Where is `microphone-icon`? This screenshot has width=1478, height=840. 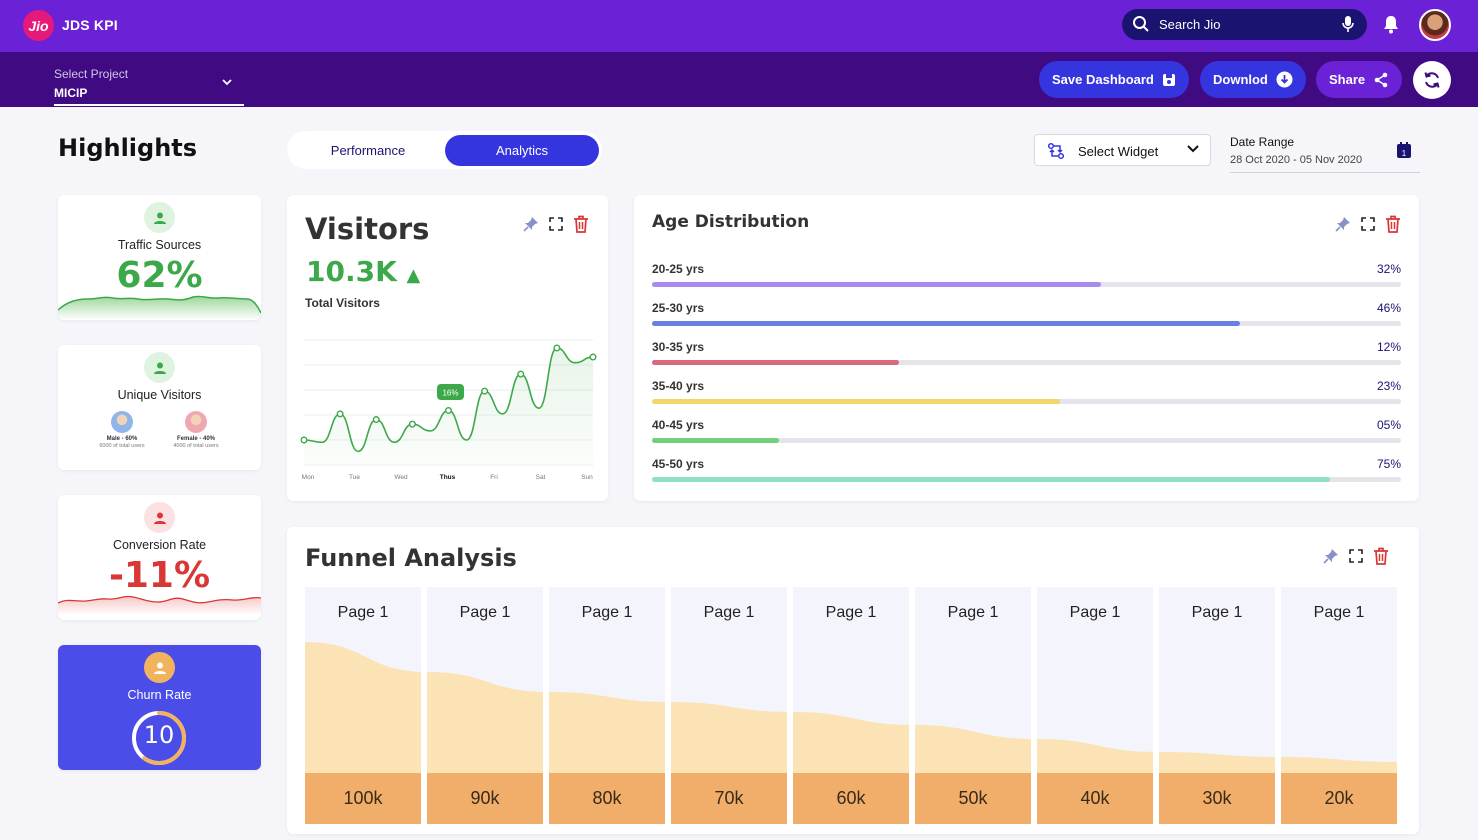 microphone-icon is located at coordinates (1348, 24).